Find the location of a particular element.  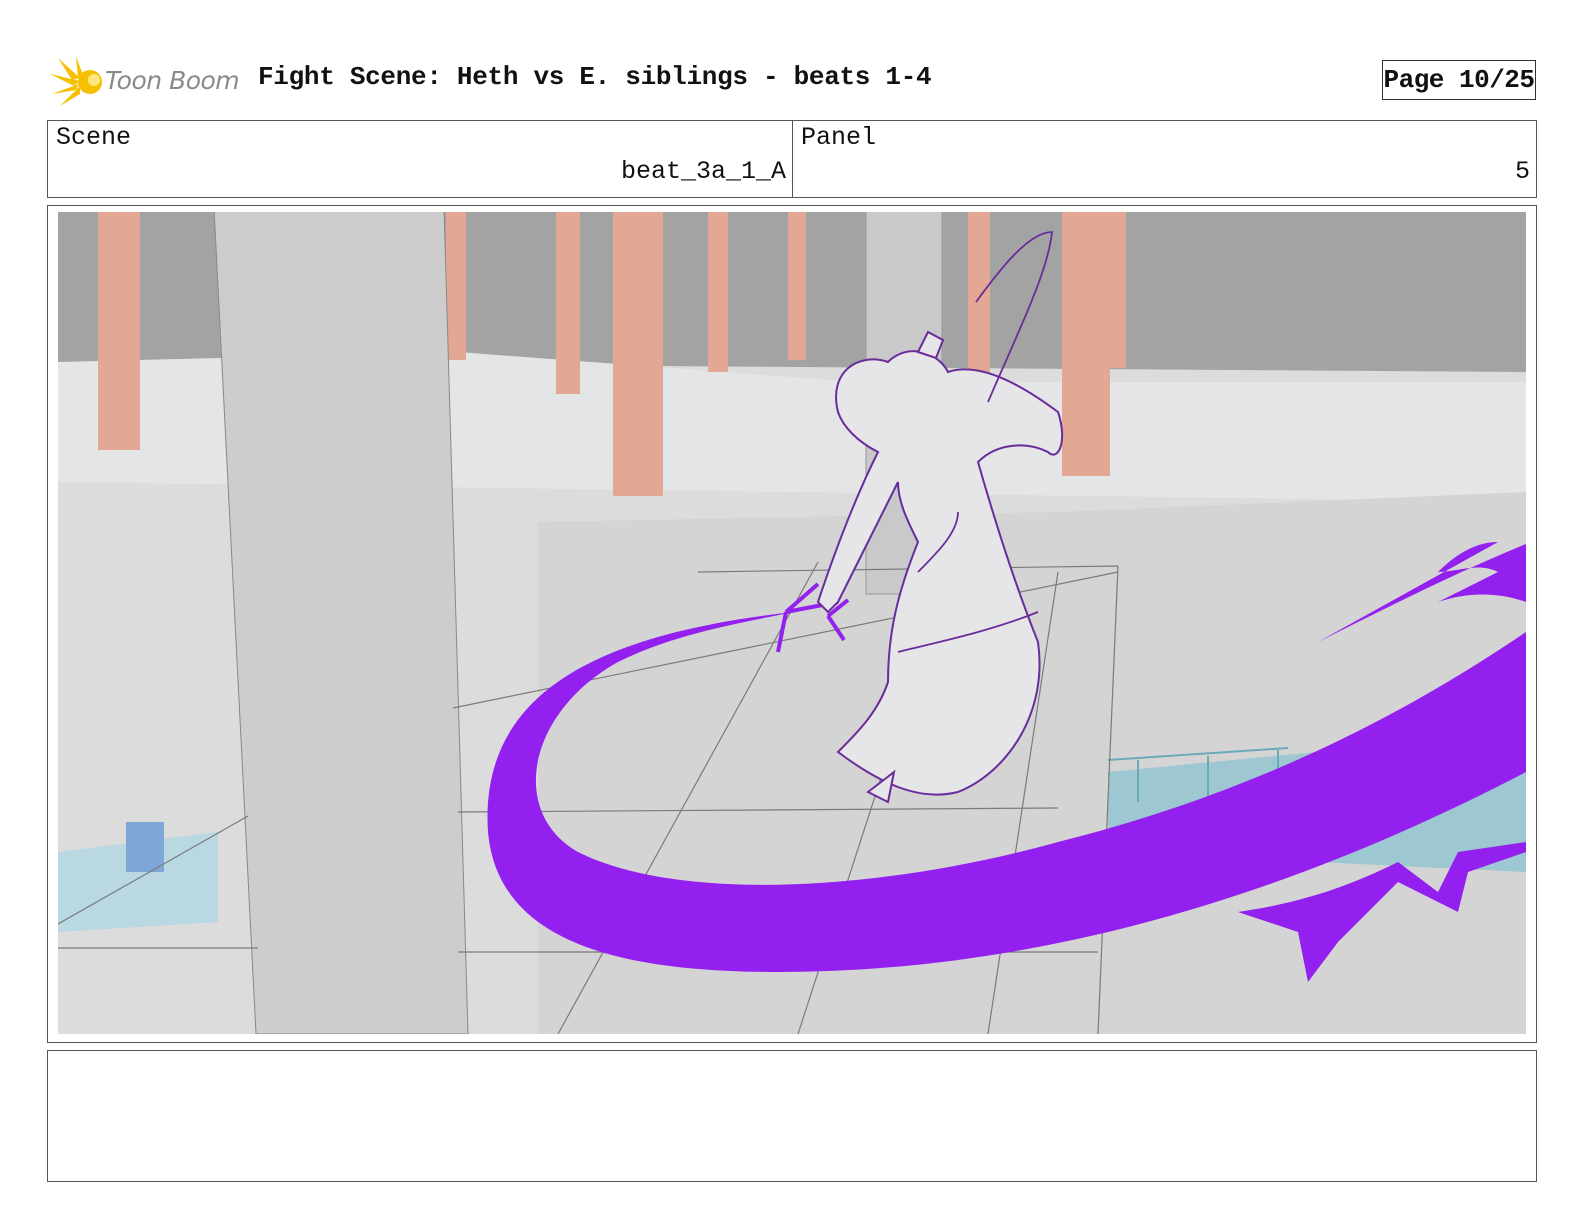

scene-value: beat_3a_1_A is located at coordinates (703, 171).